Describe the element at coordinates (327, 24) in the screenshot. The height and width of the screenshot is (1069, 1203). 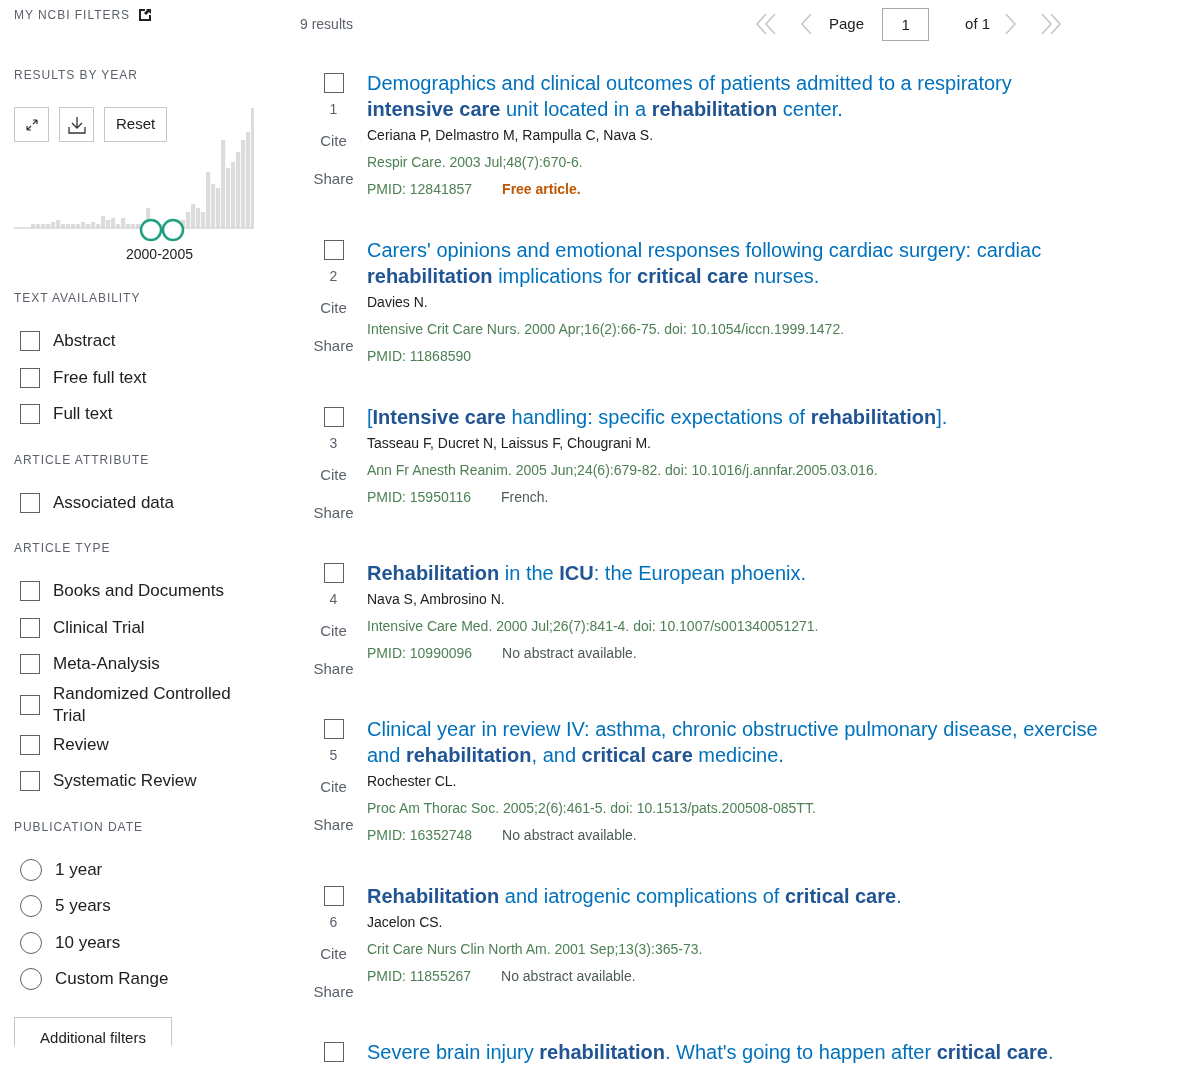
I see `results-count: 9 results` at that location.